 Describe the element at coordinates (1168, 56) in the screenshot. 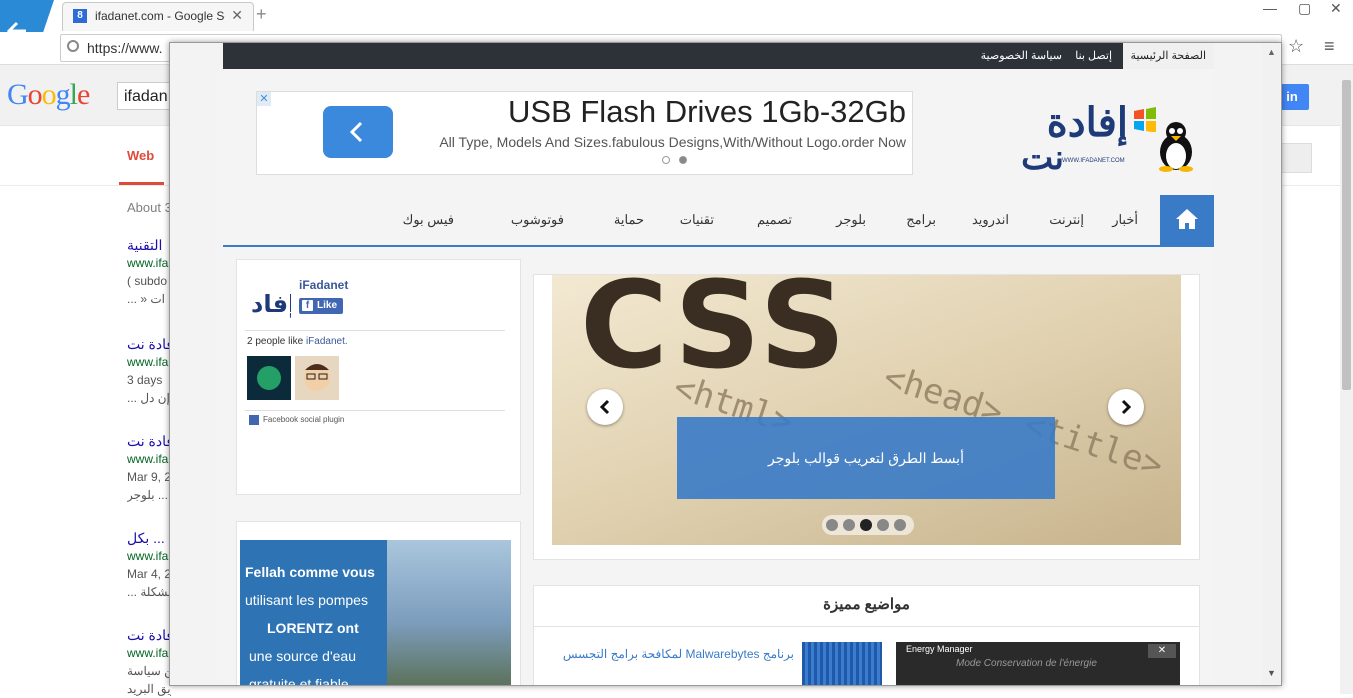

I see `topbar-link-home: الصفحة الرئيسية` at that location.